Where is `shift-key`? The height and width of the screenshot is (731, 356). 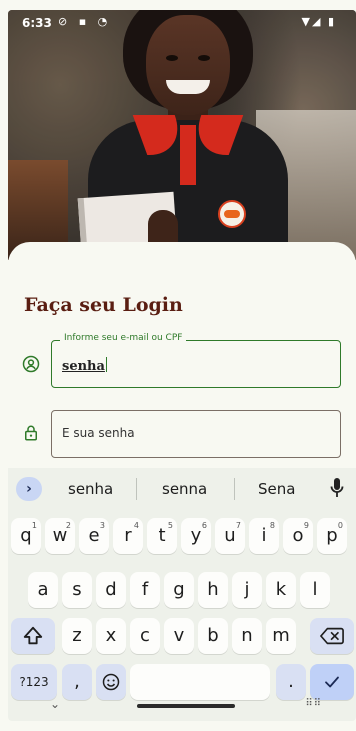 shift-key is located at coordinates (33, 636).